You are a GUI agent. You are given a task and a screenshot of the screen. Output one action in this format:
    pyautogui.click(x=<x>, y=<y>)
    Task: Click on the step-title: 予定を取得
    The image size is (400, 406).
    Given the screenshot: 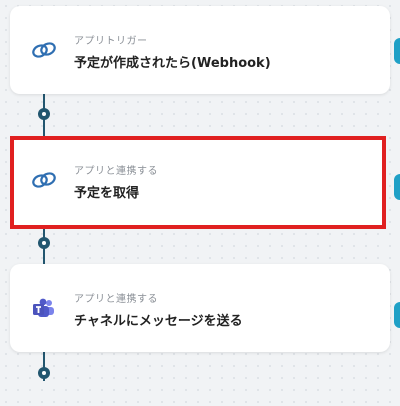 What is the action you would take?
    pyautogui.click(x=107, y=193)
    